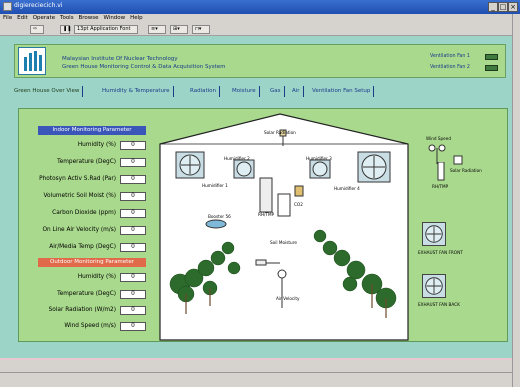 The height and width of the screenshot is (387, 520). I want to click on param-label: Air/Media Temp (DegC), so click(82, 247).